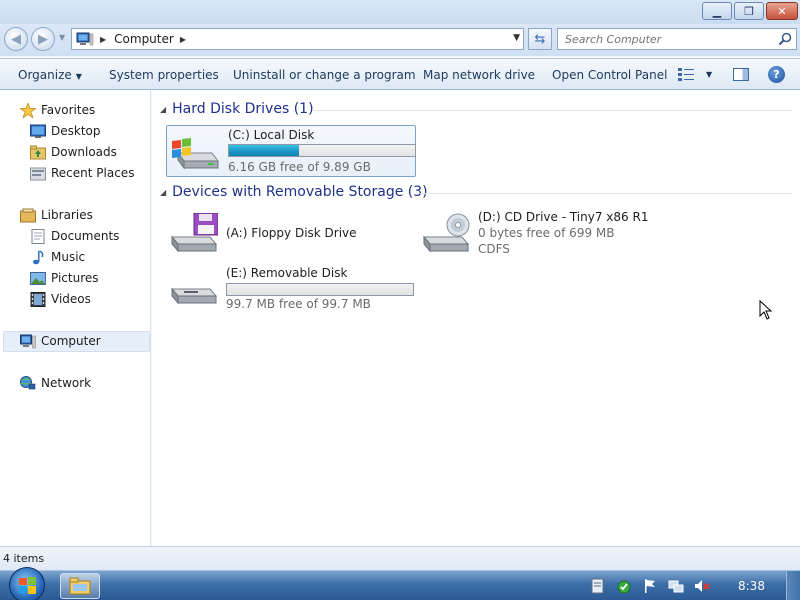  What do you see at coordinates (55, 383) in the screenshot?
I see `nav-network: Network` at bounding box center [55, 383].